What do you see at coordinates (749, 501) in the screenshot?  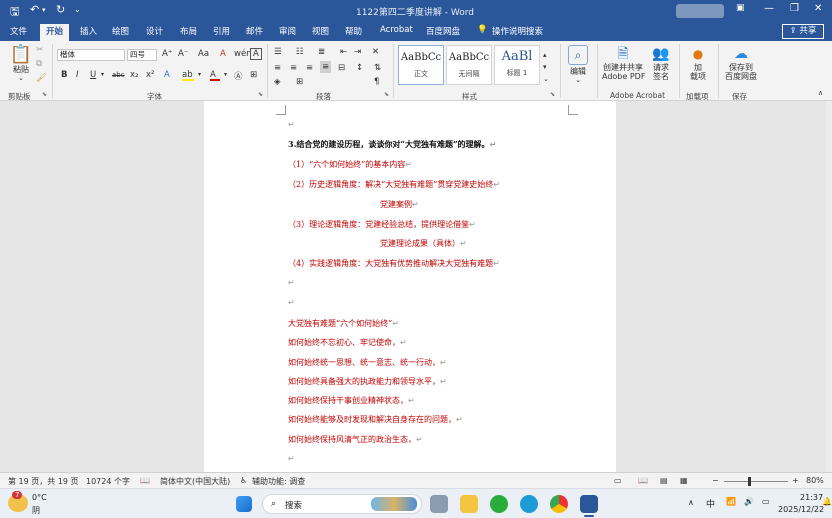 I see `volume-icon: 🔊` at bounding box center [749, 501].